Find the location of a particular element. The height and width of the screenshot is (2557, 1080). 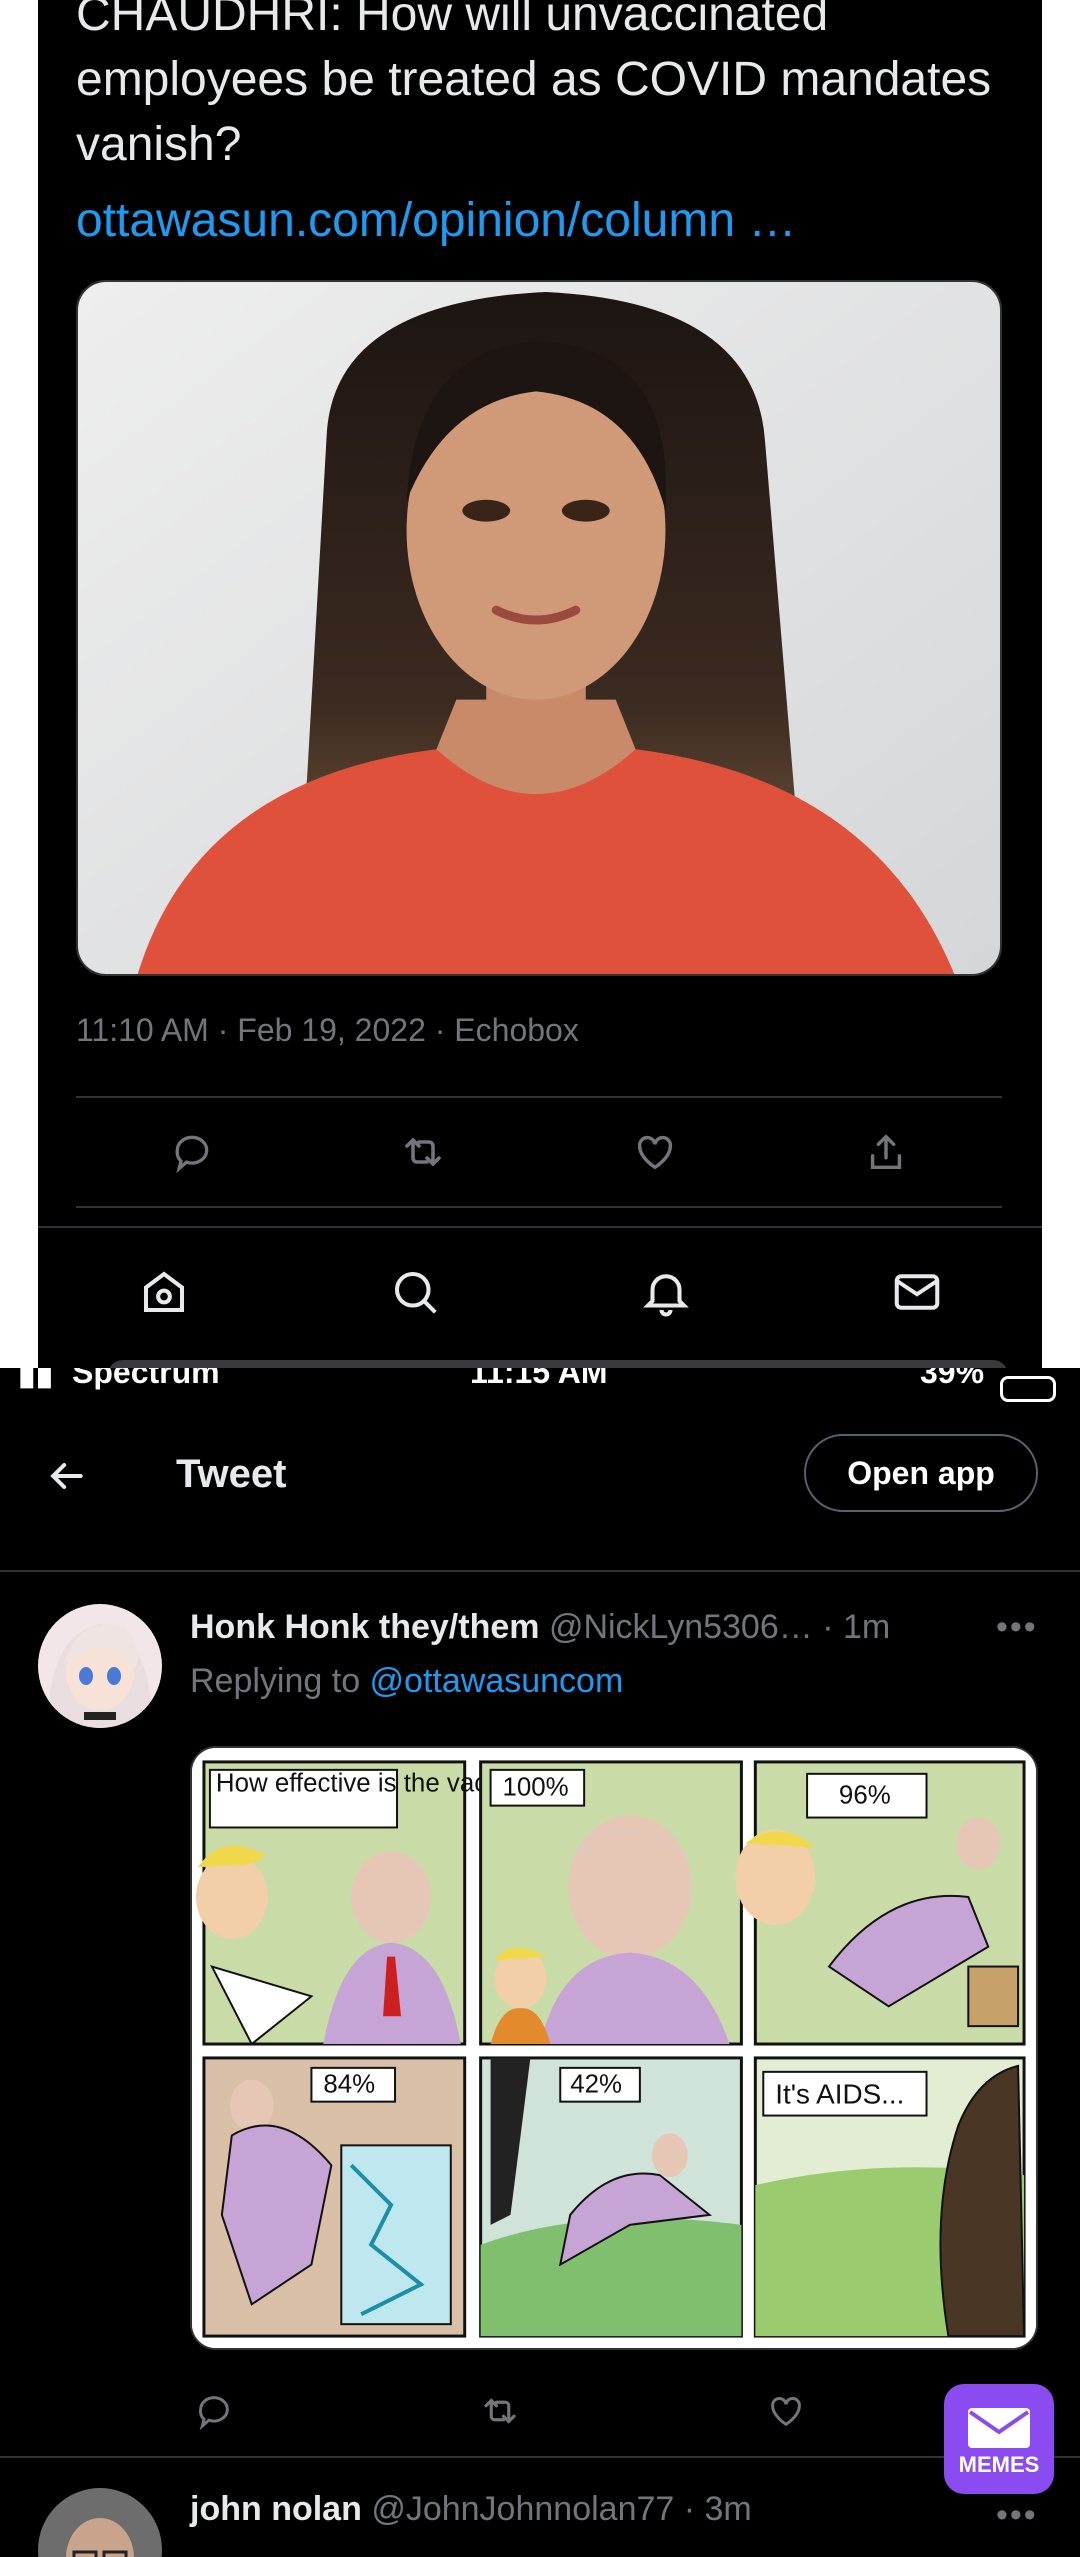

envelope-icon is located at coordinates (999, 2428).